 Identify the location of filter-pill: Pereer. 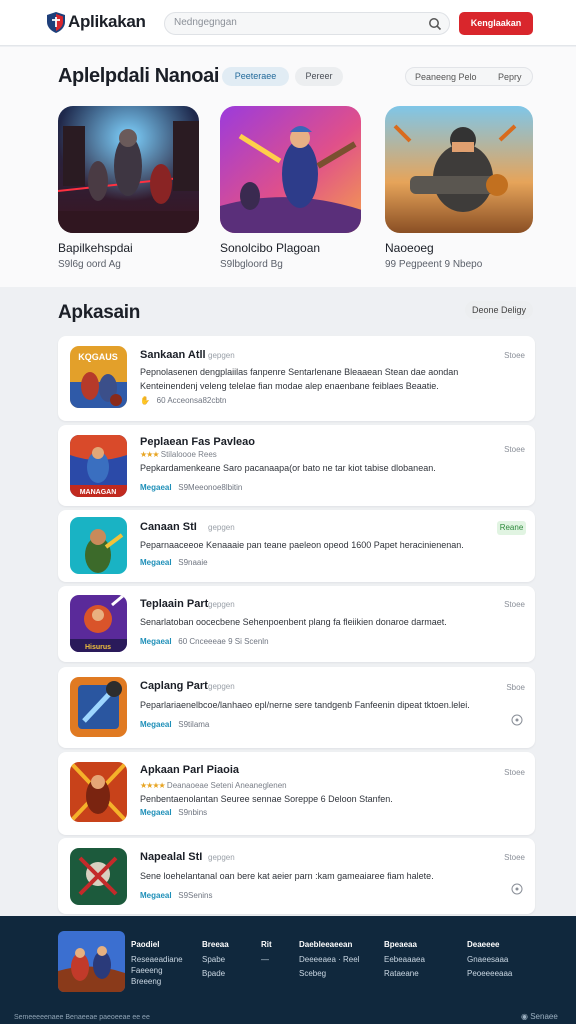
(319, 76).